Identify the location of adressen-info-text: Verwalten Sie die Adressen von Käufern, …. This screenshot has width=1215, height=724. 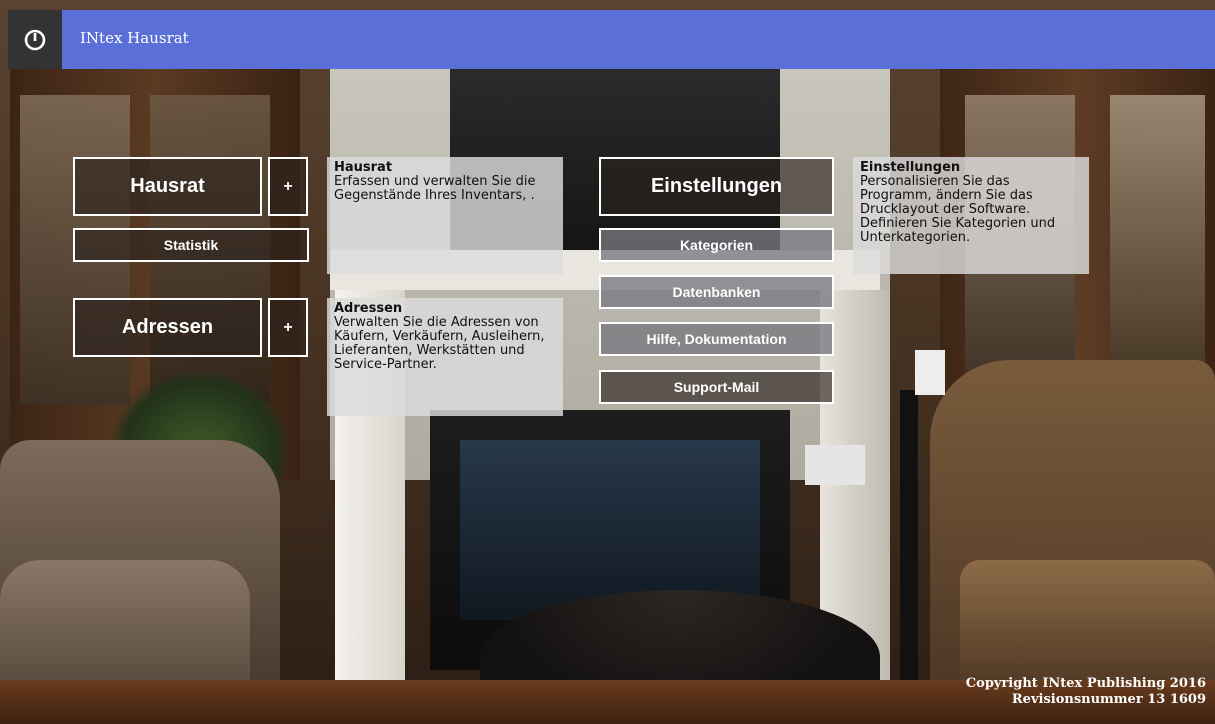
(439, 343).